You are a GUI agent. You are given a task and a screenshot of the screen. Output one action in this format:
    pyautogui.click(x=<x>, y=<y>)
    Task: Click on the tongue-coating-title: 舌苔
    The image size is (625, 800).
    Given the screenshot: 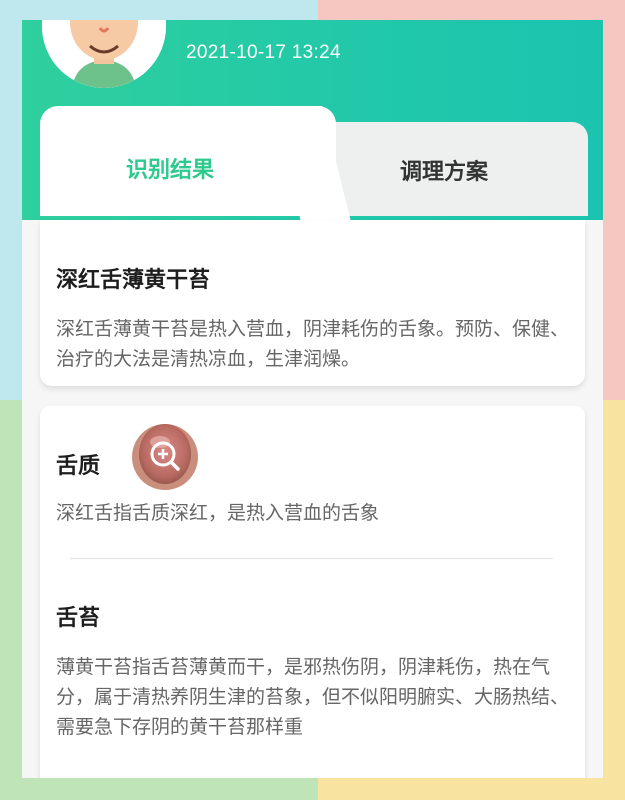 What is the action you would take?
    pyautogui.click(x=78, y=618)
    